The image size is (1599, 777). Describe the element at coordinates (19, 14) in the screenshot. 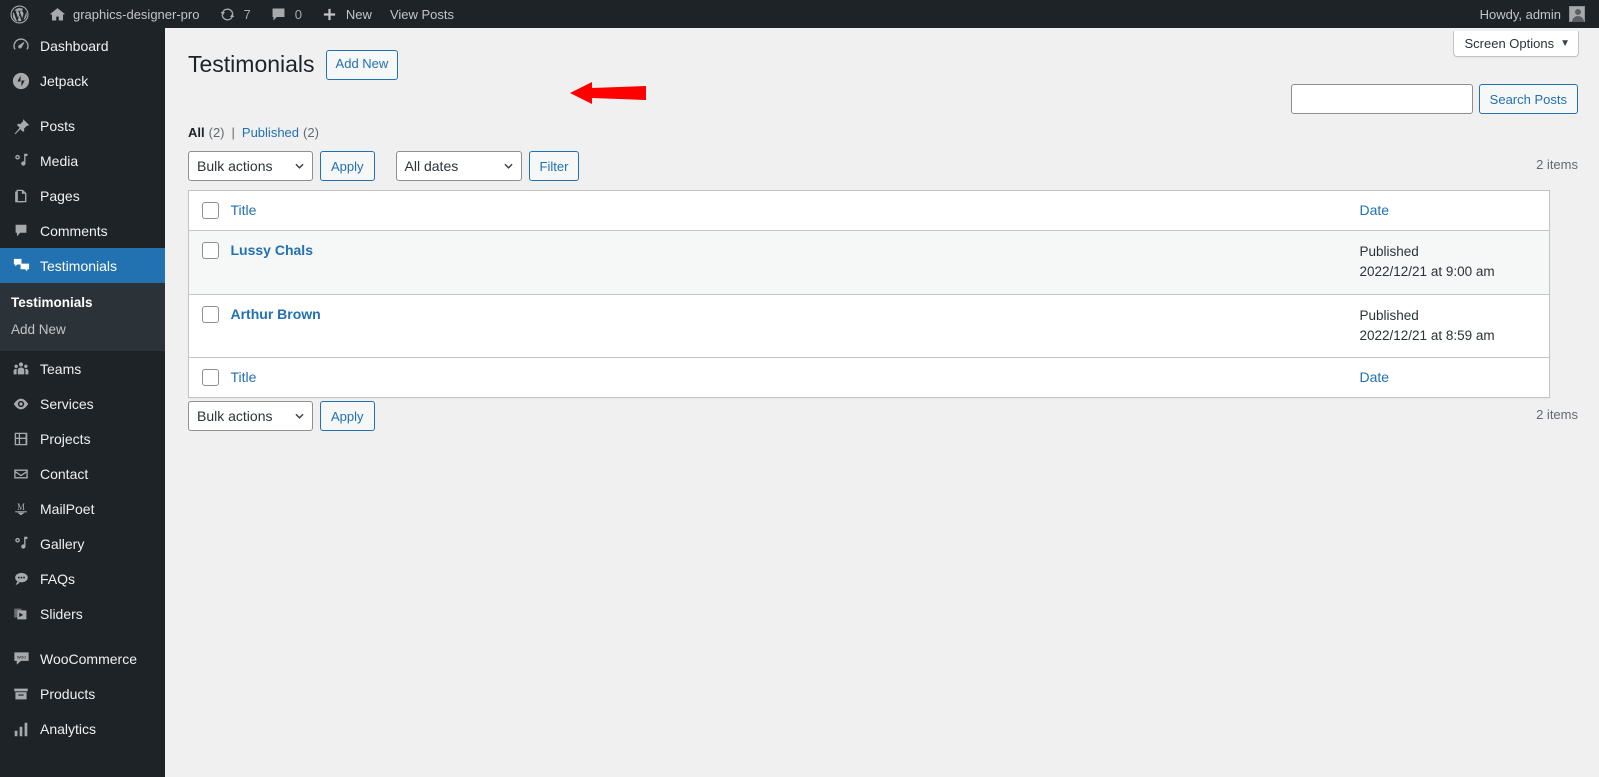

I see `wp-logo-menu` at that location.